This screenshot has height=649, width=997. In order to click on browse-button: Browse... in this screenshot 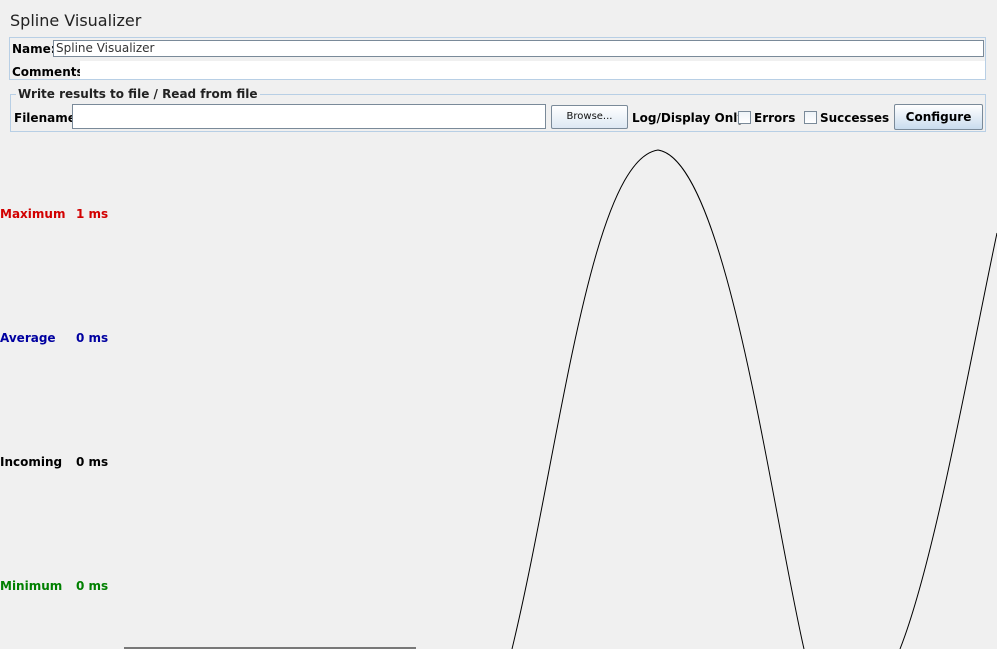, I will do `click(589, 117)`.